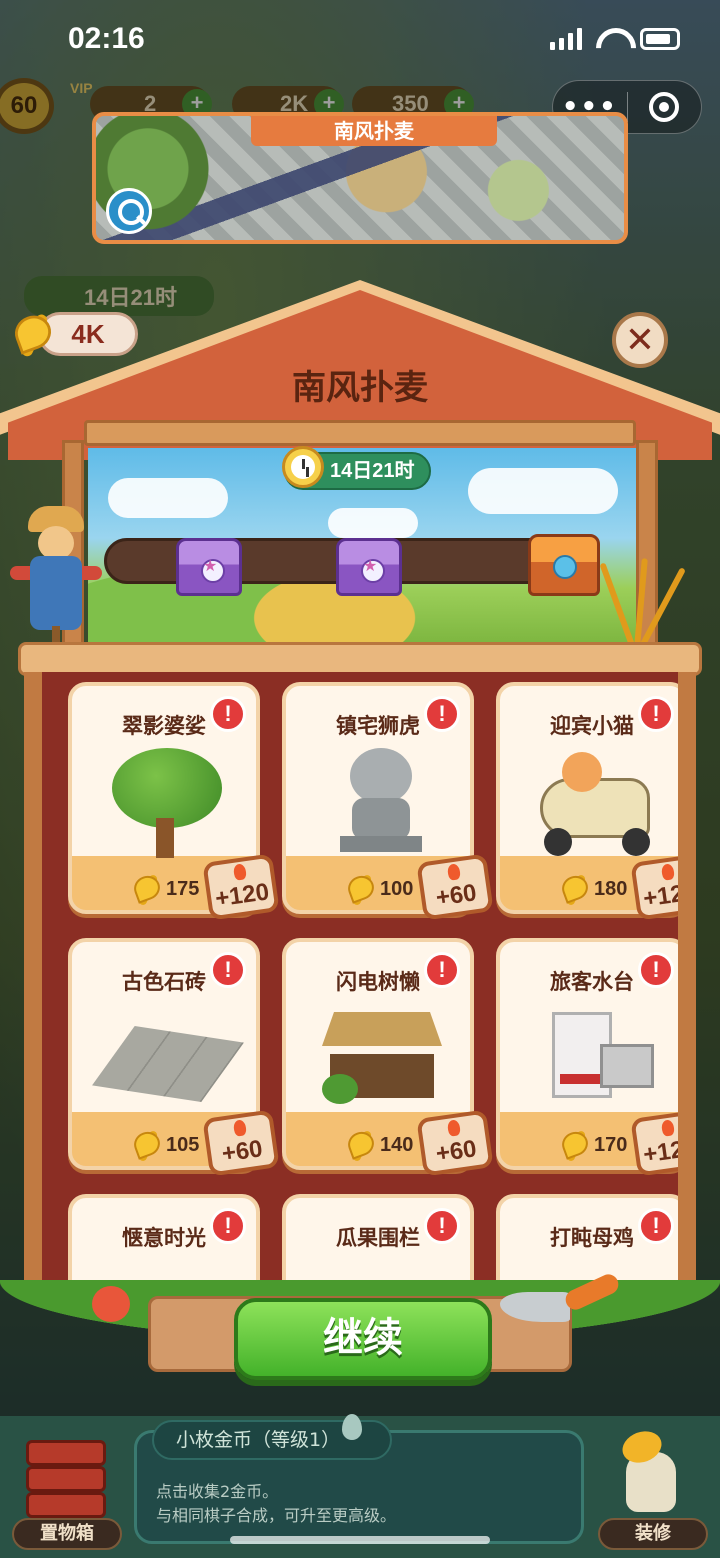 Image resolution: width=720 pixels, height=1558 pixels. Describe the element at coordinates (379, 889) in the screenshot. I see `item-price: 100` at that location.